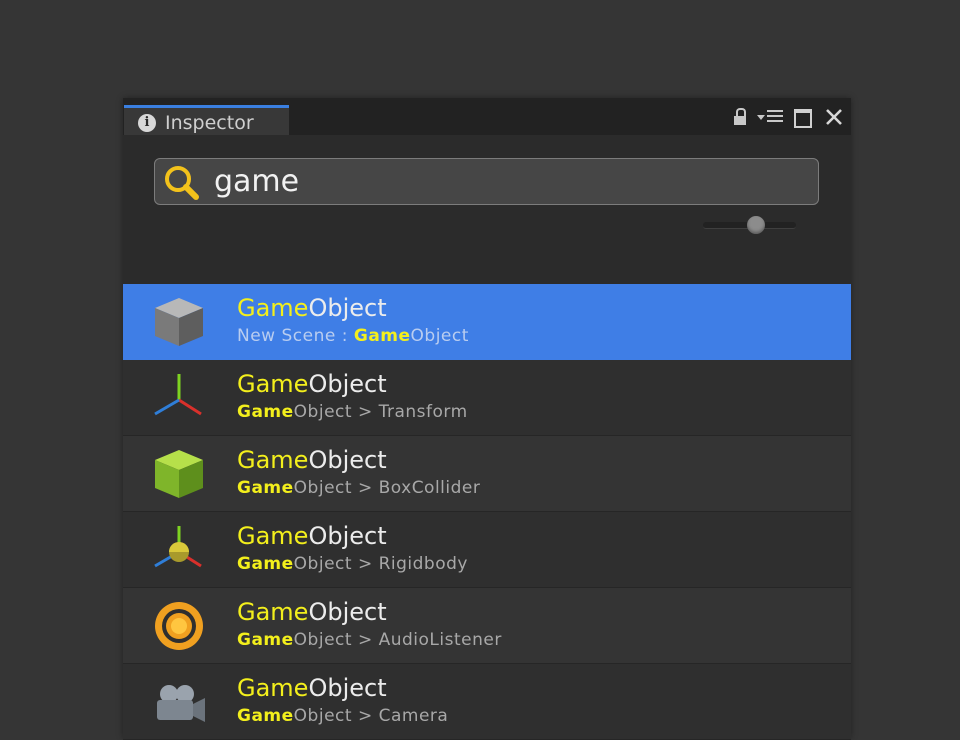  Describe the element at coordinates (179, 474) in the screenshot. I see `box-collider-icon` at that location.